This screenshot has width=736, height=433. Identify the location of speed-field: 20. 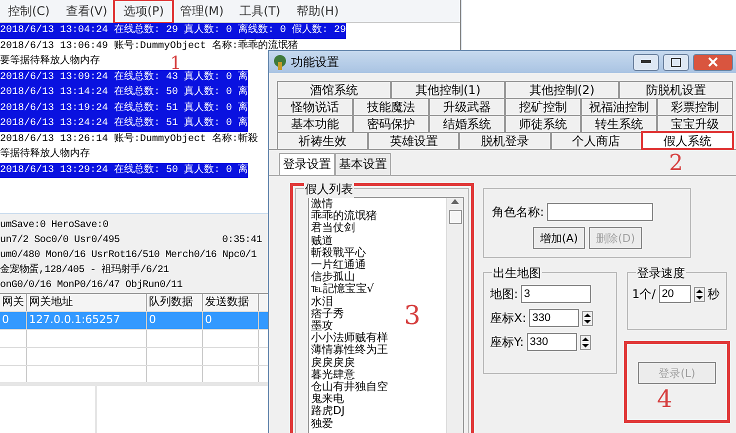
(674, 294).